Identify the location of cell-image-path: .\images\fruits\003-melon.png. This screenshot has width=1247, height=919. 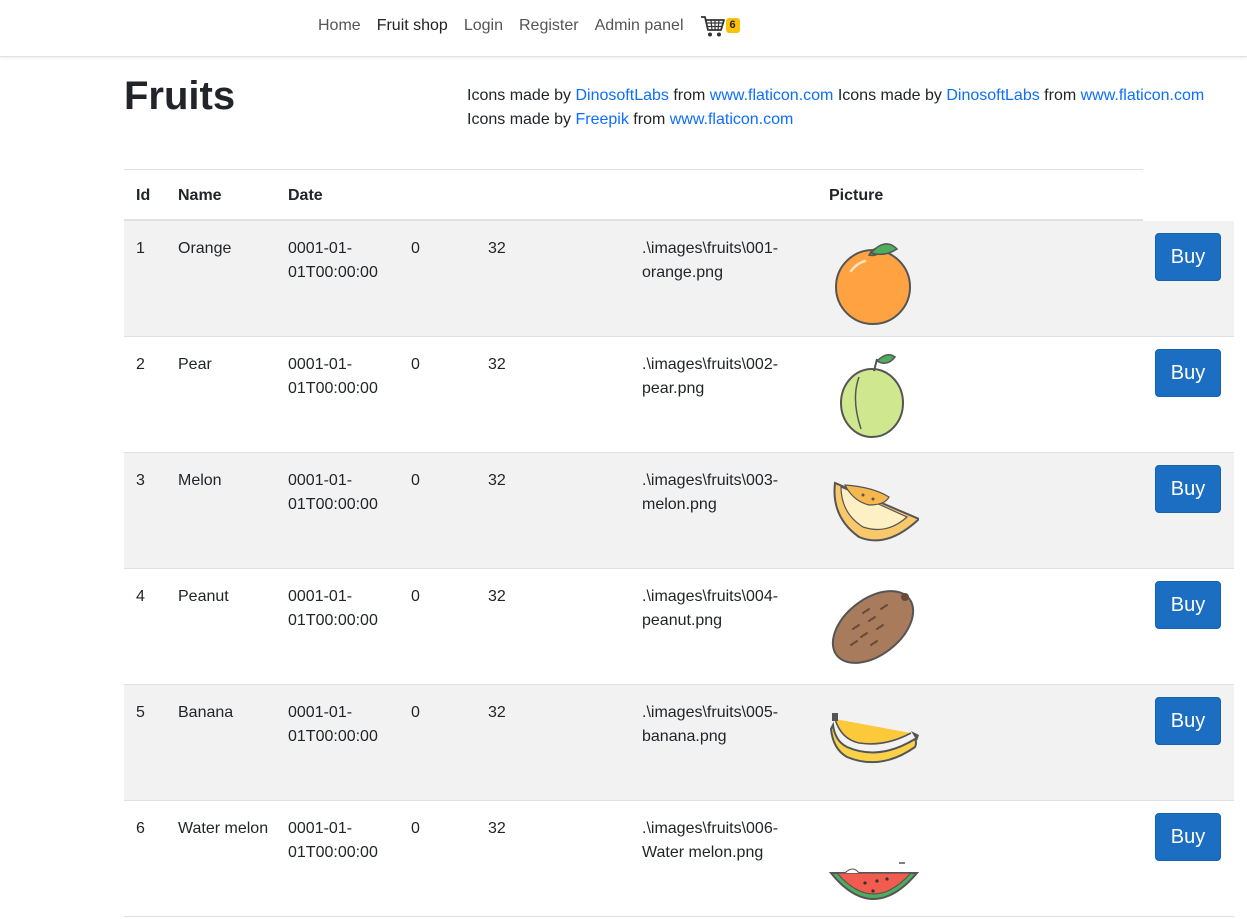
(710, 492).